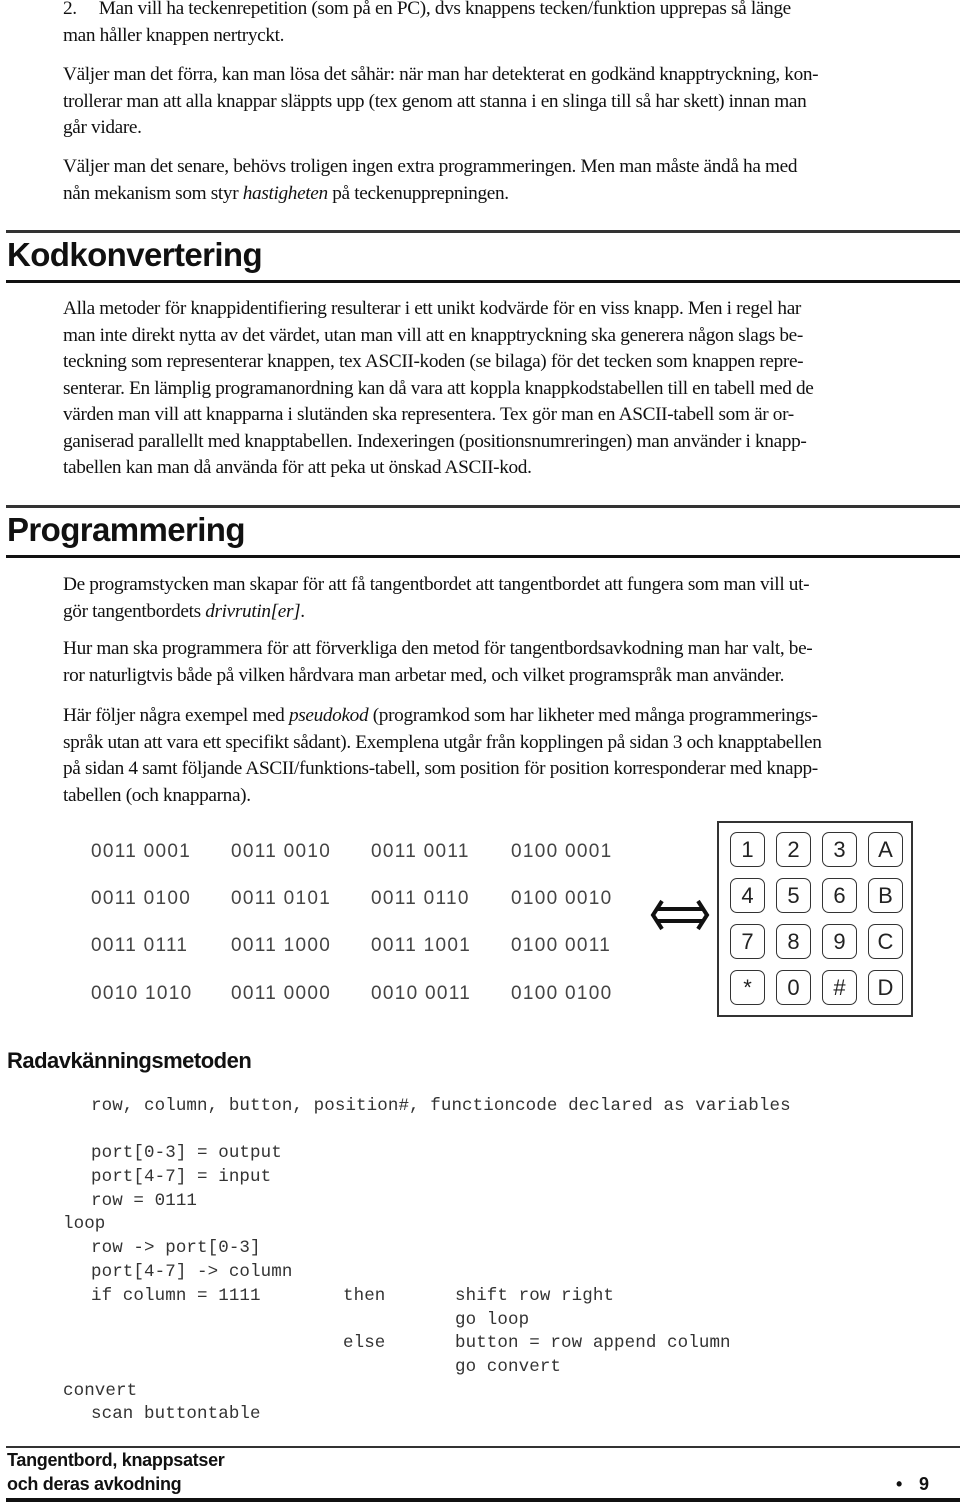  Describe the element at coordinates (253, 611) in the screenshot. I see `emphasis-text: drivrutin[er]` at that location.